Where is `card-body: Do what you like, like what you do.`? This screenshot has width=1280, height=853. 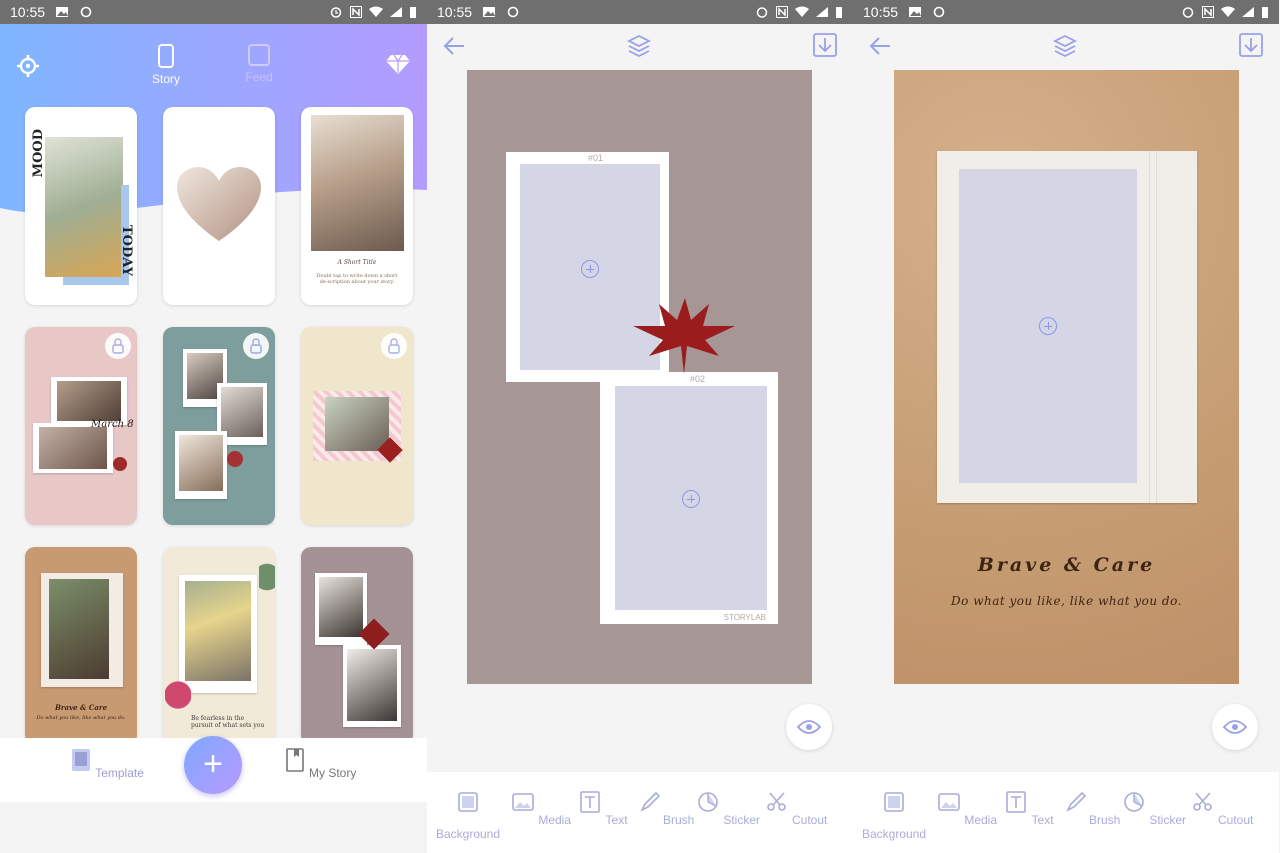 card-body: Do what you like, like what you do. is located at coordinates (81, 718).